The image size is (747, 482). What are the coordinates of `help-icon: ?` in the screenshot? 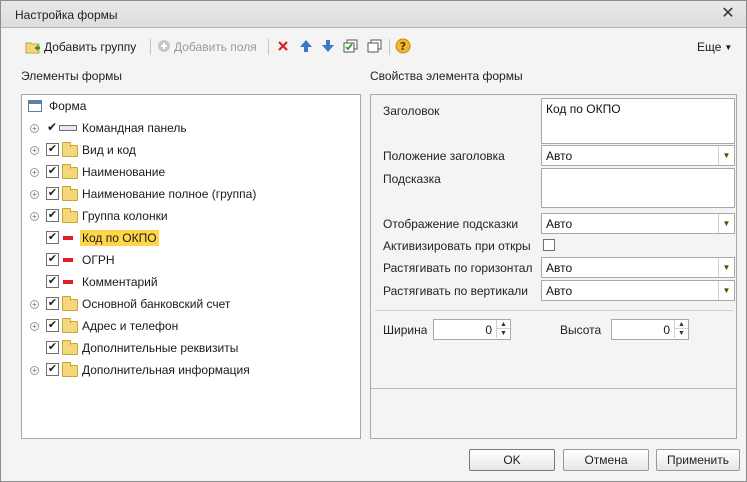 It's located at (403, 47).